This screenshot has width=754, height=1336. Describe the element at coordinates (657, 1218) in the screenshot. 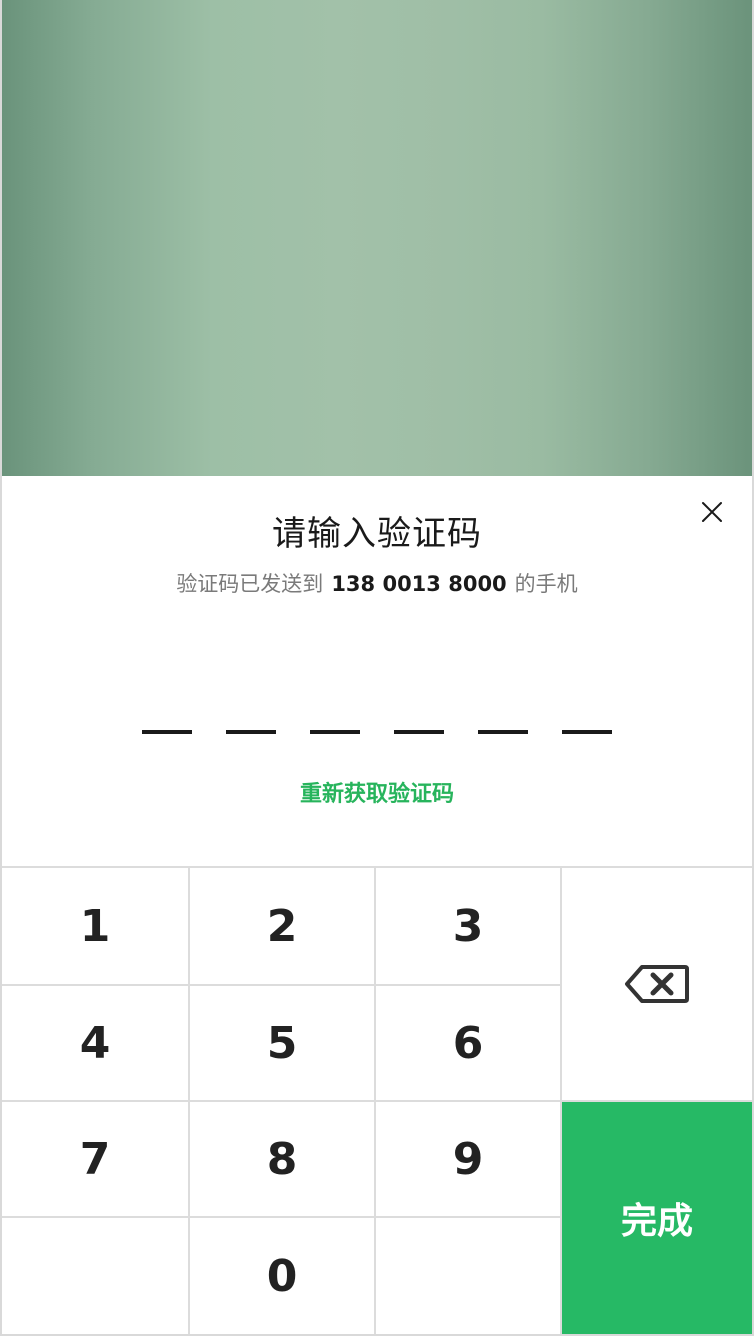

I see `done-button: 完成` at that location.